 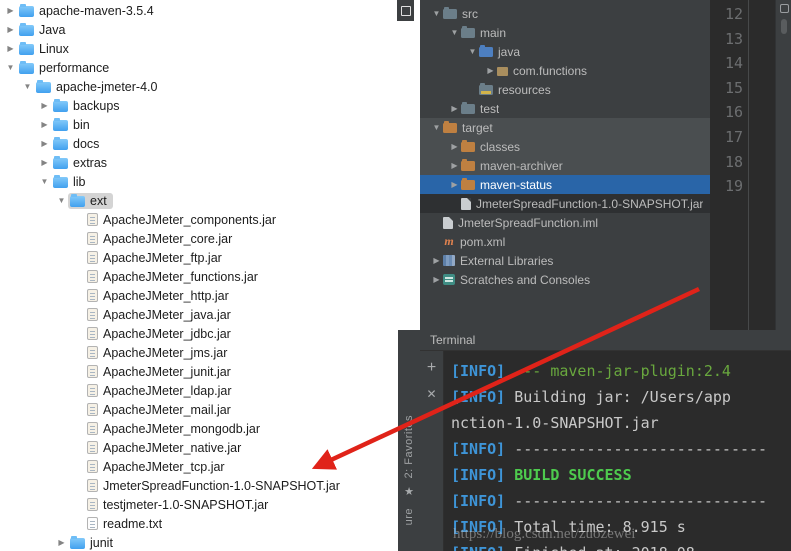 What do you see at coordinates (565, 70) in the screenshot?
I see `project-tree-row: ▶ com.functions` at bounding box center [565, 70].